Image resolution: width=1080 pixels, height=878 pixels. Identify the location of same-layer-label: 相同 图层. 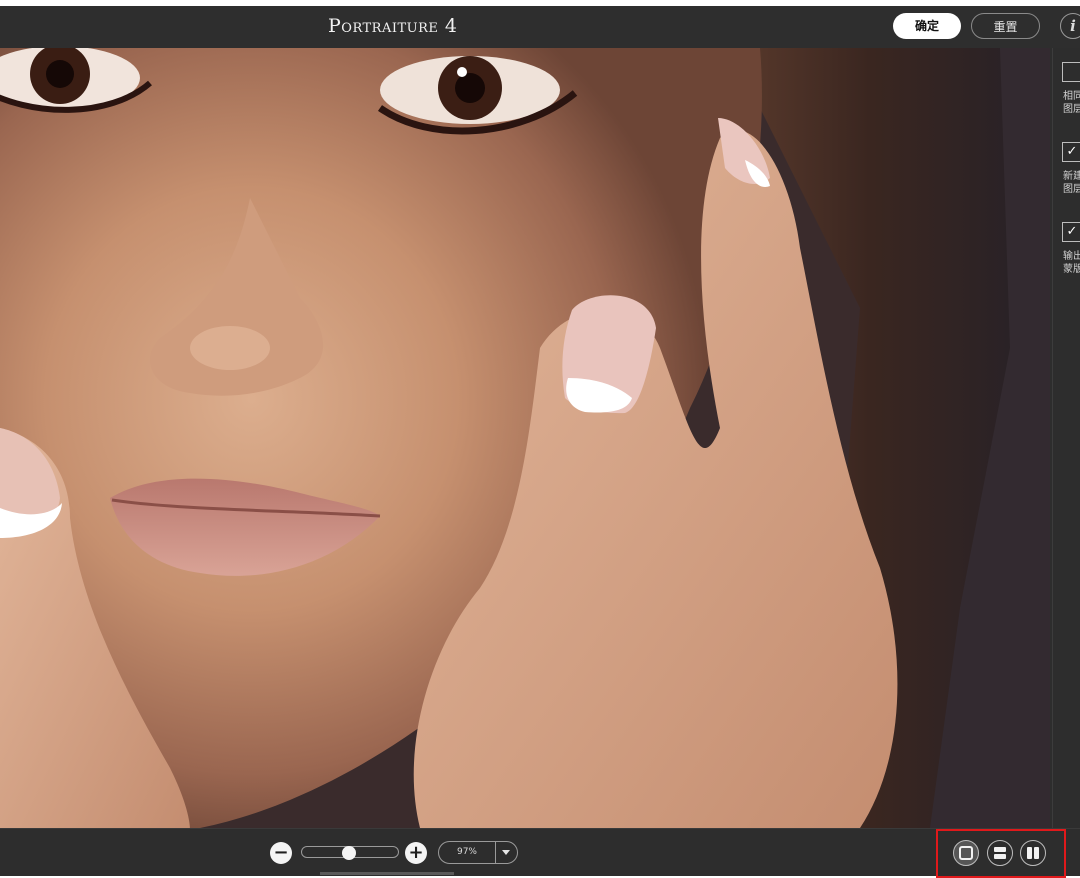
(1071, 103).